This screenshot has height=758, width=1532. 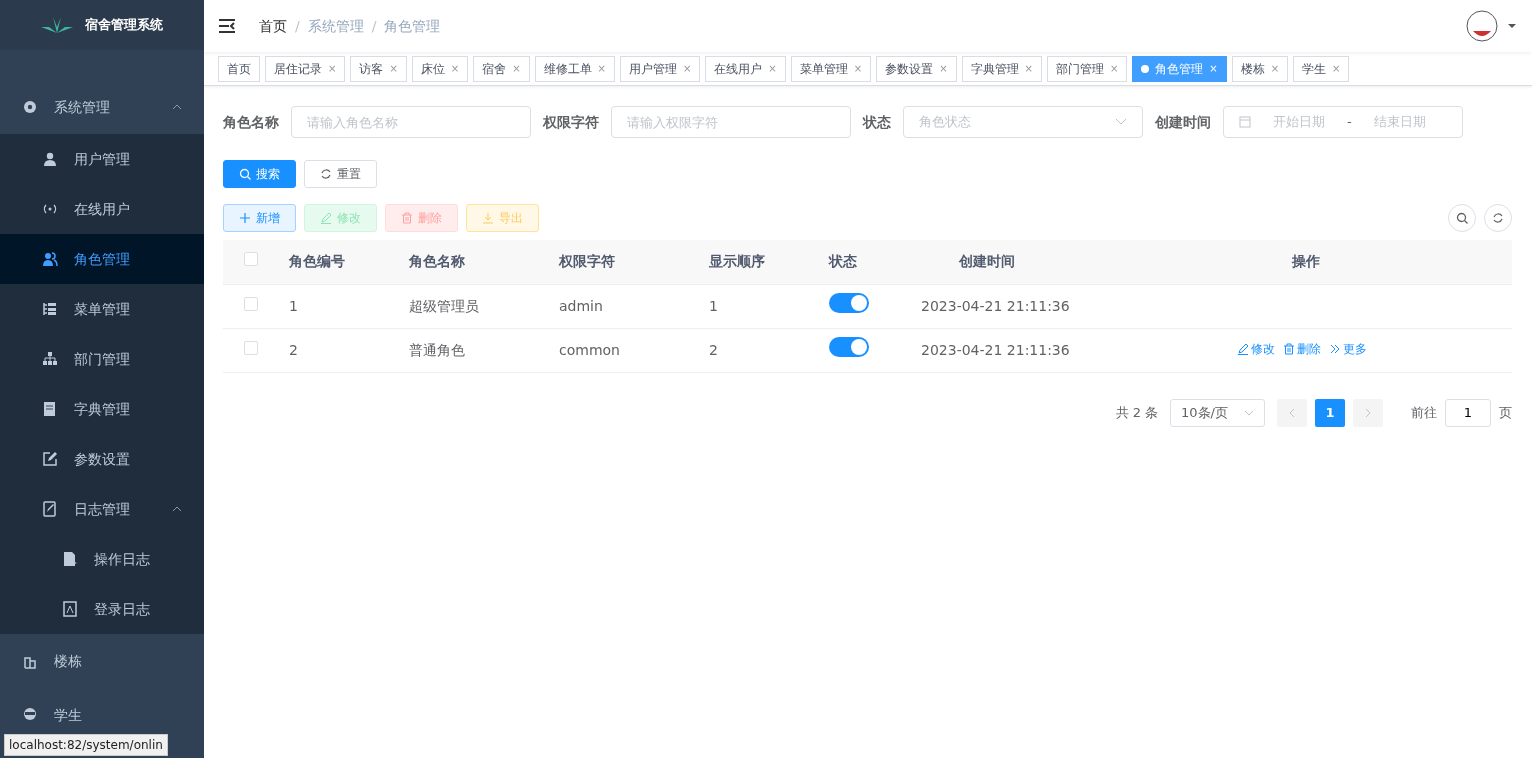 What do you see at coordinates (877, 122) in the screenshot?
I see `field-label: 状态` at bounding box center [877, 122].